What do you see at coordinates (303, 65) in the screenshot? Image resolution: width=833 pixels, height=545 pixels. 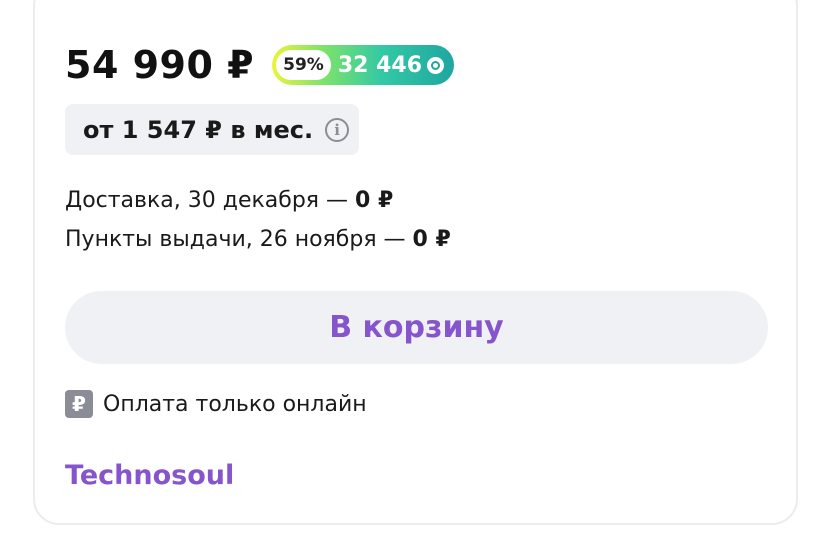 I see `bonus-percent: 59%` at bounding box center [303, 65].